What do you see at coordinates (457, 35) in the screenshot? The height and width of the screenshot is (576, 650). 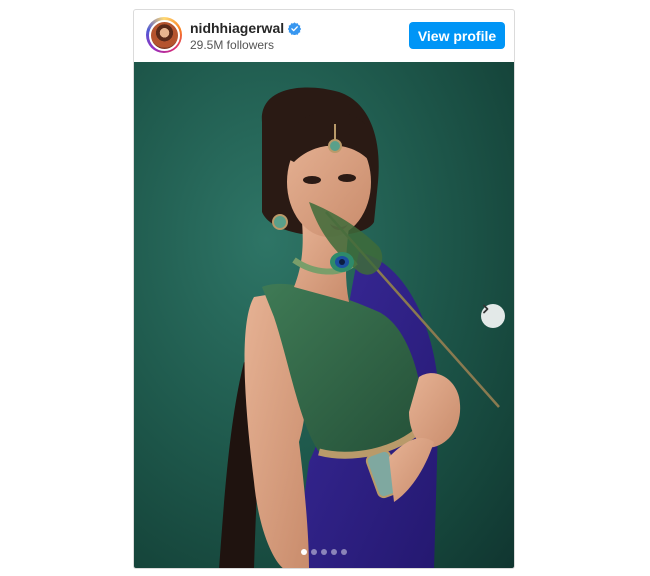 I see `view-profile-button: View profile` at bounding box center [457, 35].